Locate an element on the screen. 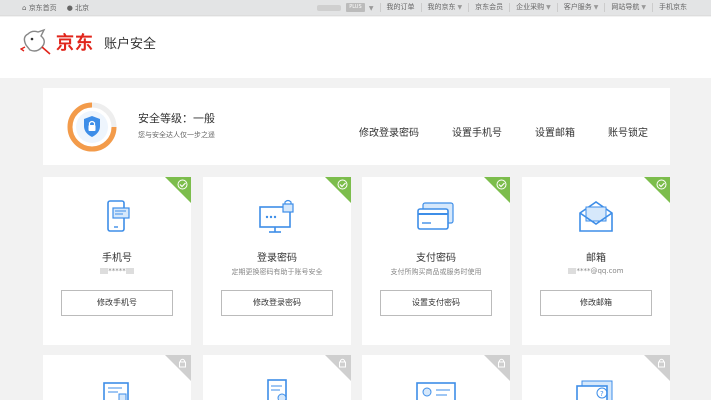  enterprise-purchase-link: 企业采购 ▼ is located at coordinates (533, 8).